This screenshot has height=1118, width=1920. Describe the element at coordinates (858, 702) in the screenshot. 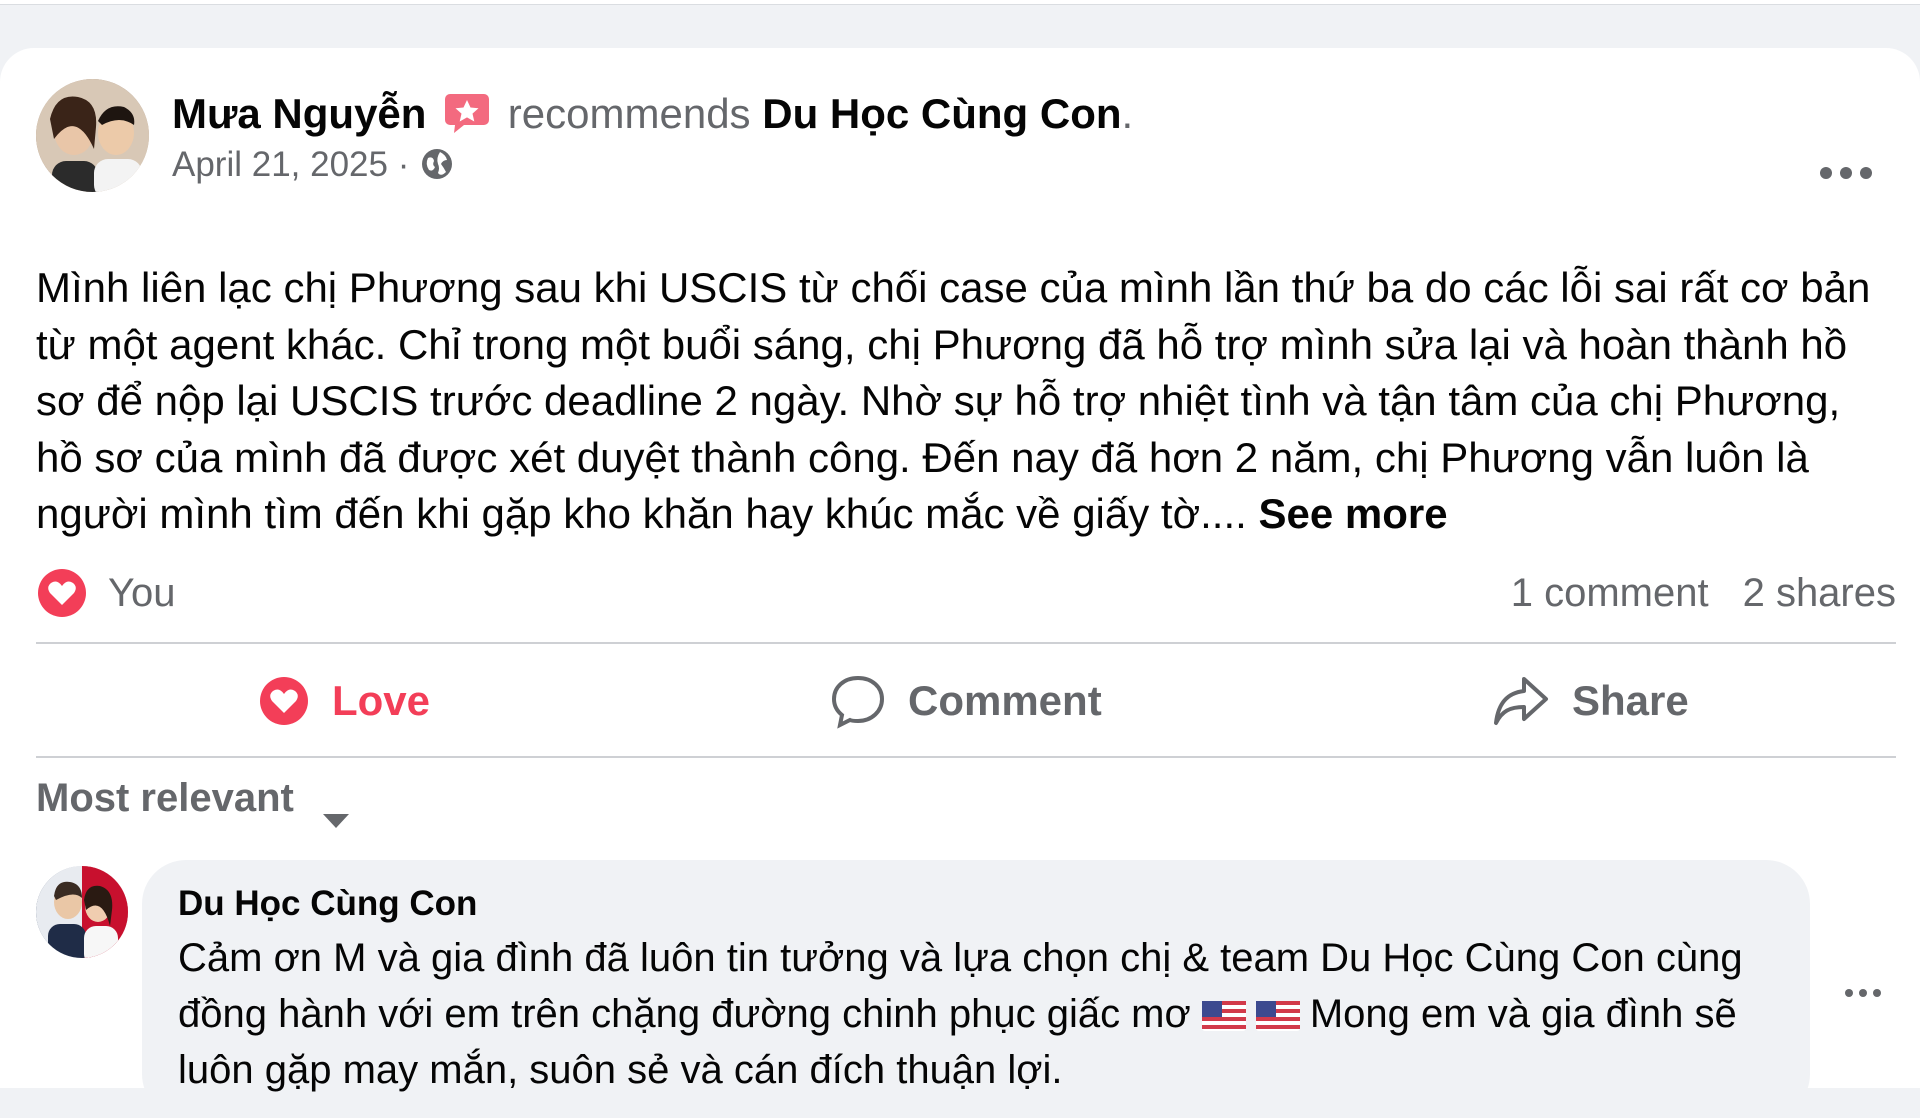

I see `comment-bubble-icon` at that location.